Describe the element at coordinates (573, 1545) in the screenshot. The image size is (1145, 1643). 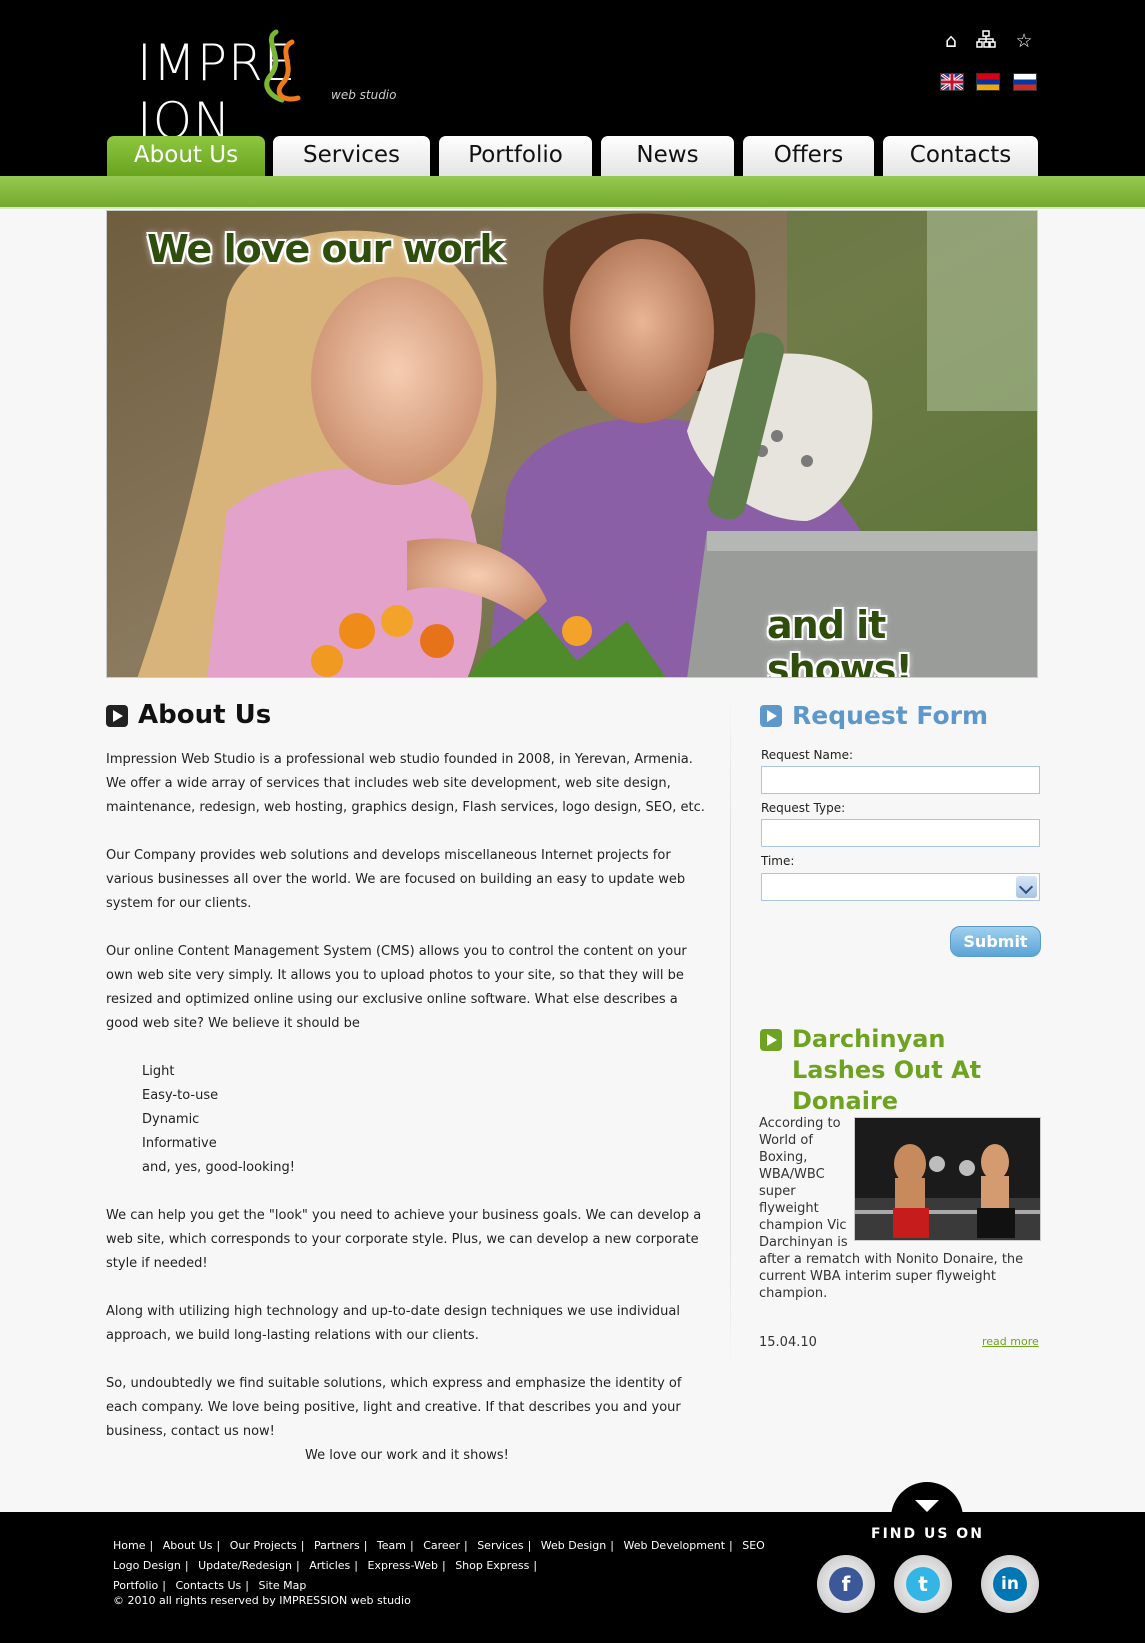
I see `footer-link-web-design: Web Design` at that location.